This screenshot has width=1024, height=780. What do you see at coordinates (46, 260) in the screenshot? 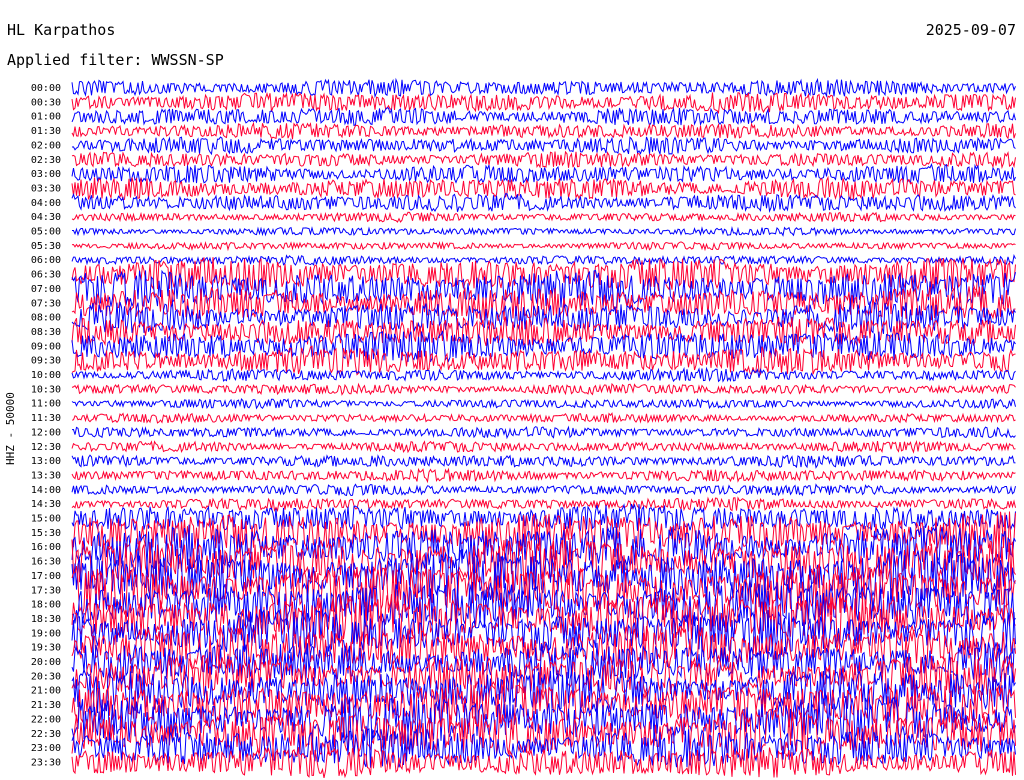
I see `time-label: 06:00` at bounding box center [46, 260].